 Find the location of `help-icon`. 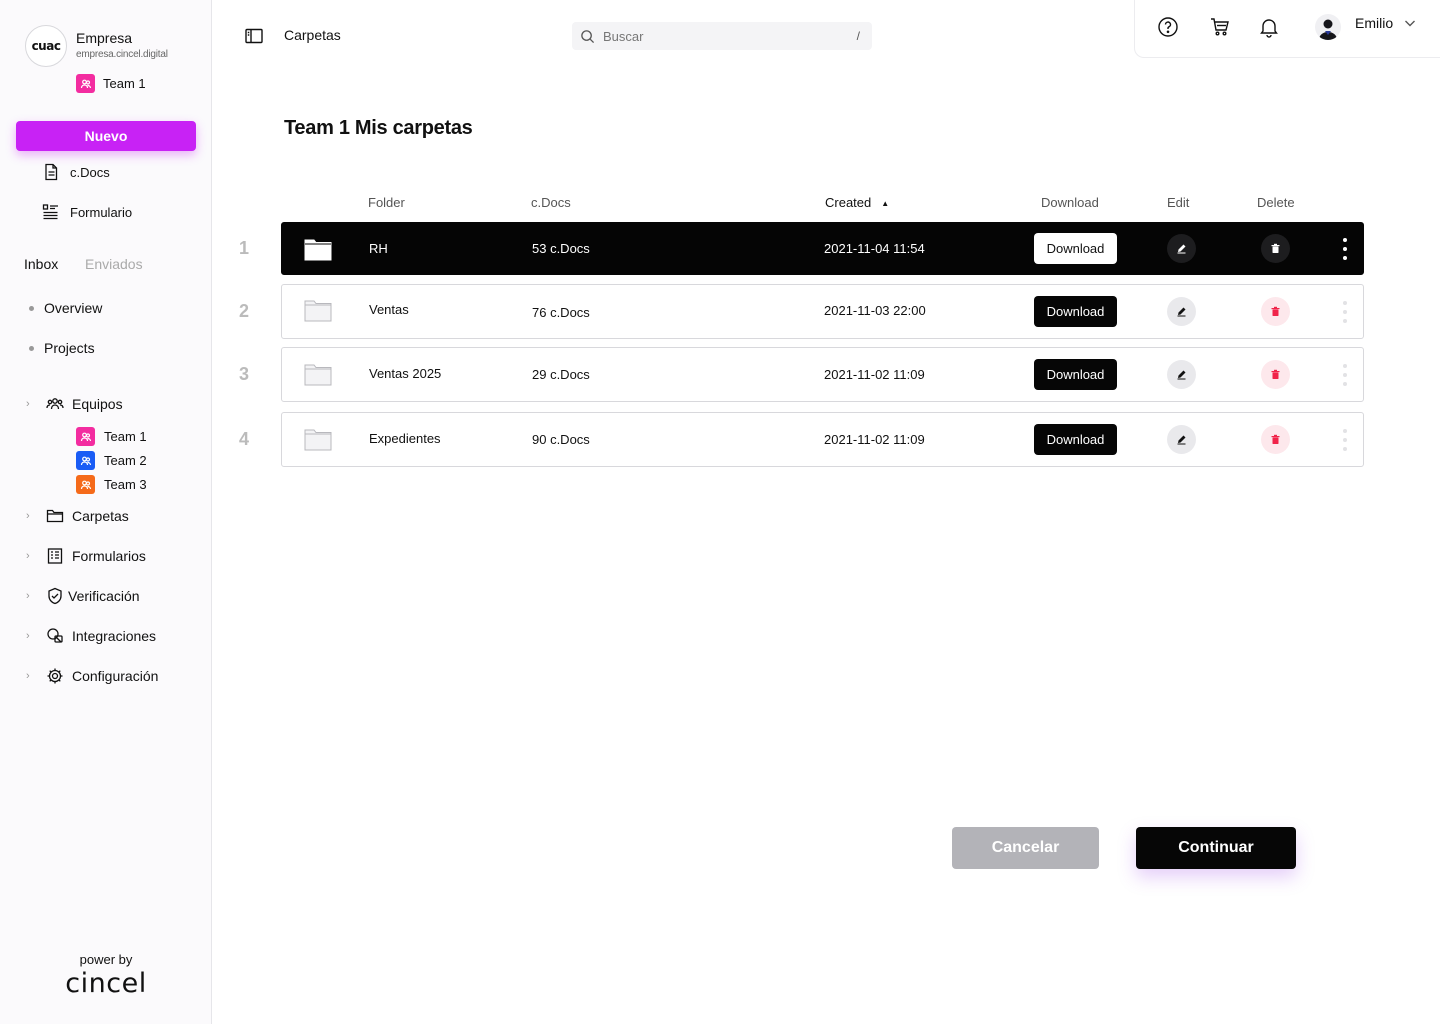

help-icon is located at coordinates (1168, 27).